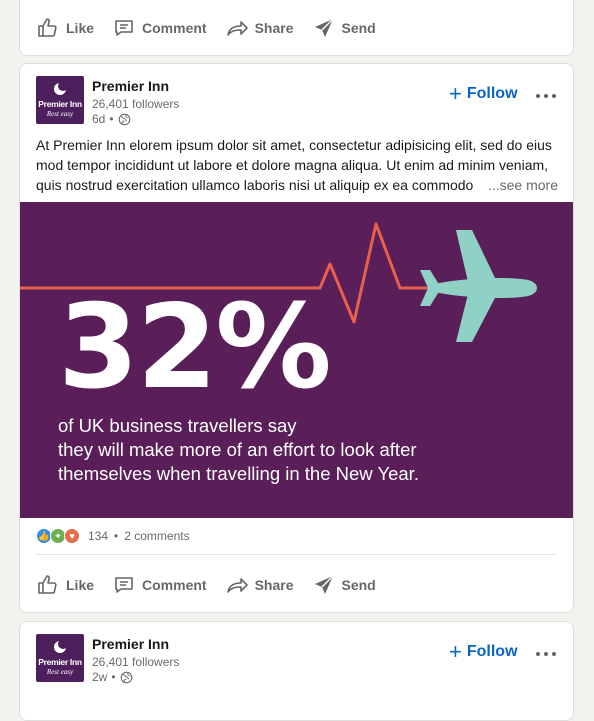 This screenshot has width=594, height=721. Describe the element at coordinates (177, 425) in the screenshot. I see `caption-line: of UK business travellers say` at that location.